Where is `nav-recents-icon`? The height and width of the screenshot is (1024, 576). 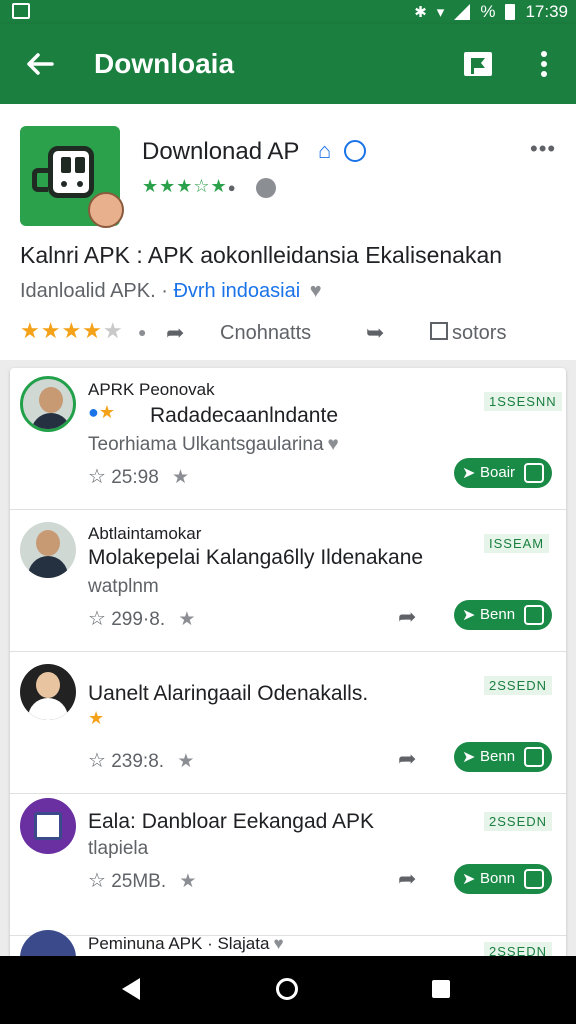 nav-recents-icon is located at coordinates (441, 989).